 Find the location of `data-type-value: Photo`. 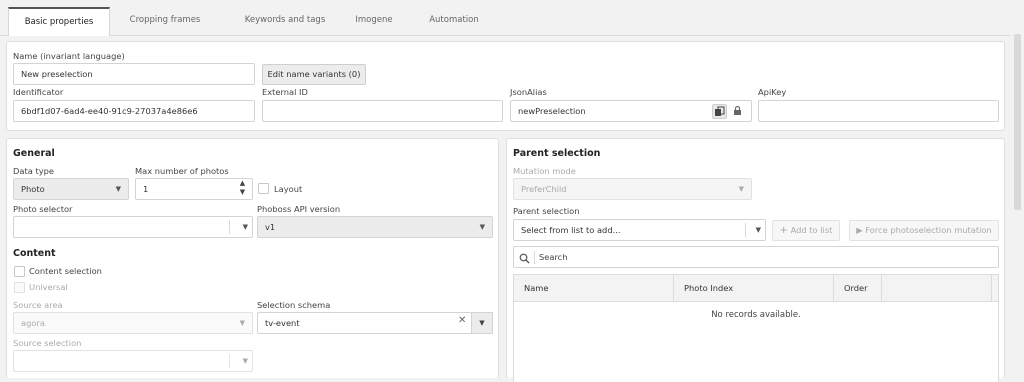

data-type-value: Photo is located at coordinates (33, 189).